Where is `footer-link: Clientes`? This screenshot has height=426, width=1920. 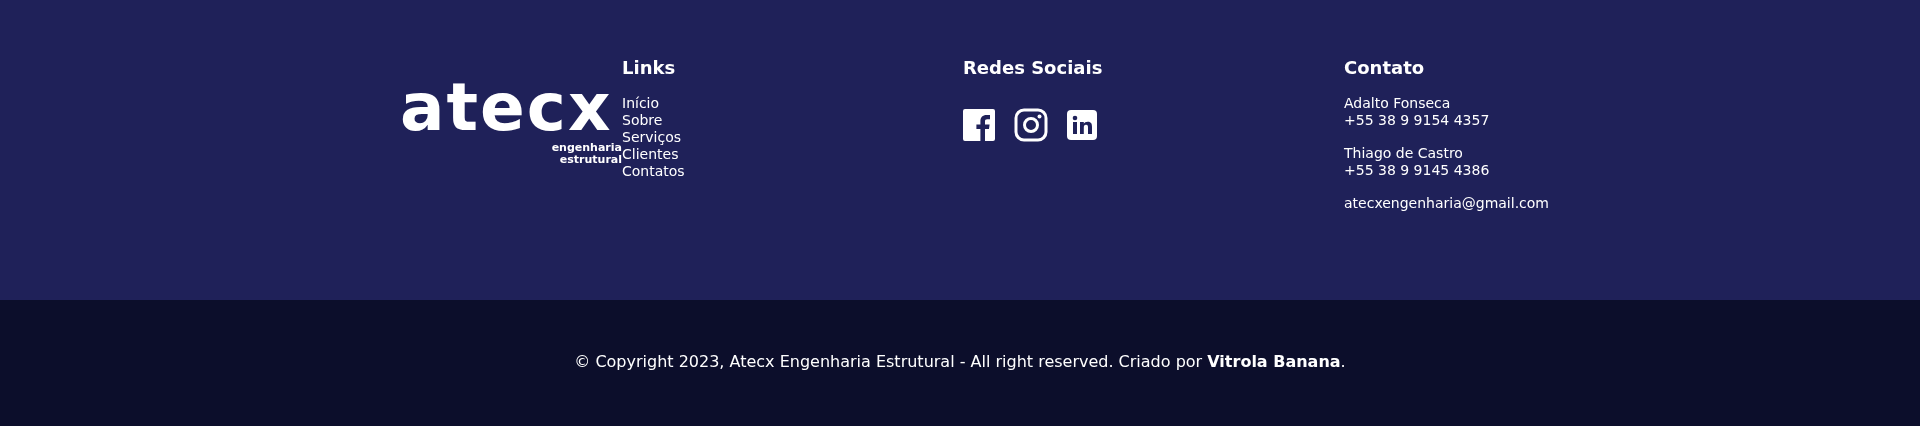 footer-link: Clientes is located at coordinates (650, 154).